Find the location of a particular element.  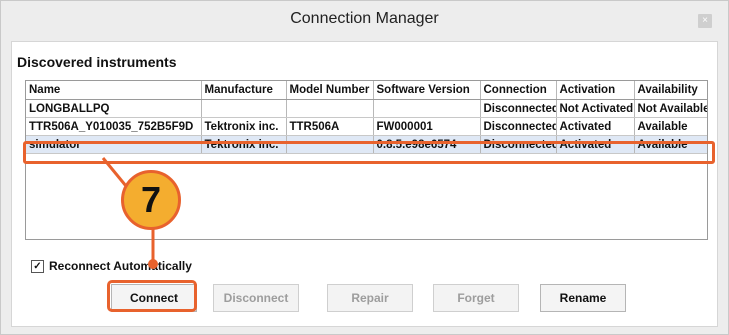

step-number-badge: 7 is located at coordinates (151, 200).